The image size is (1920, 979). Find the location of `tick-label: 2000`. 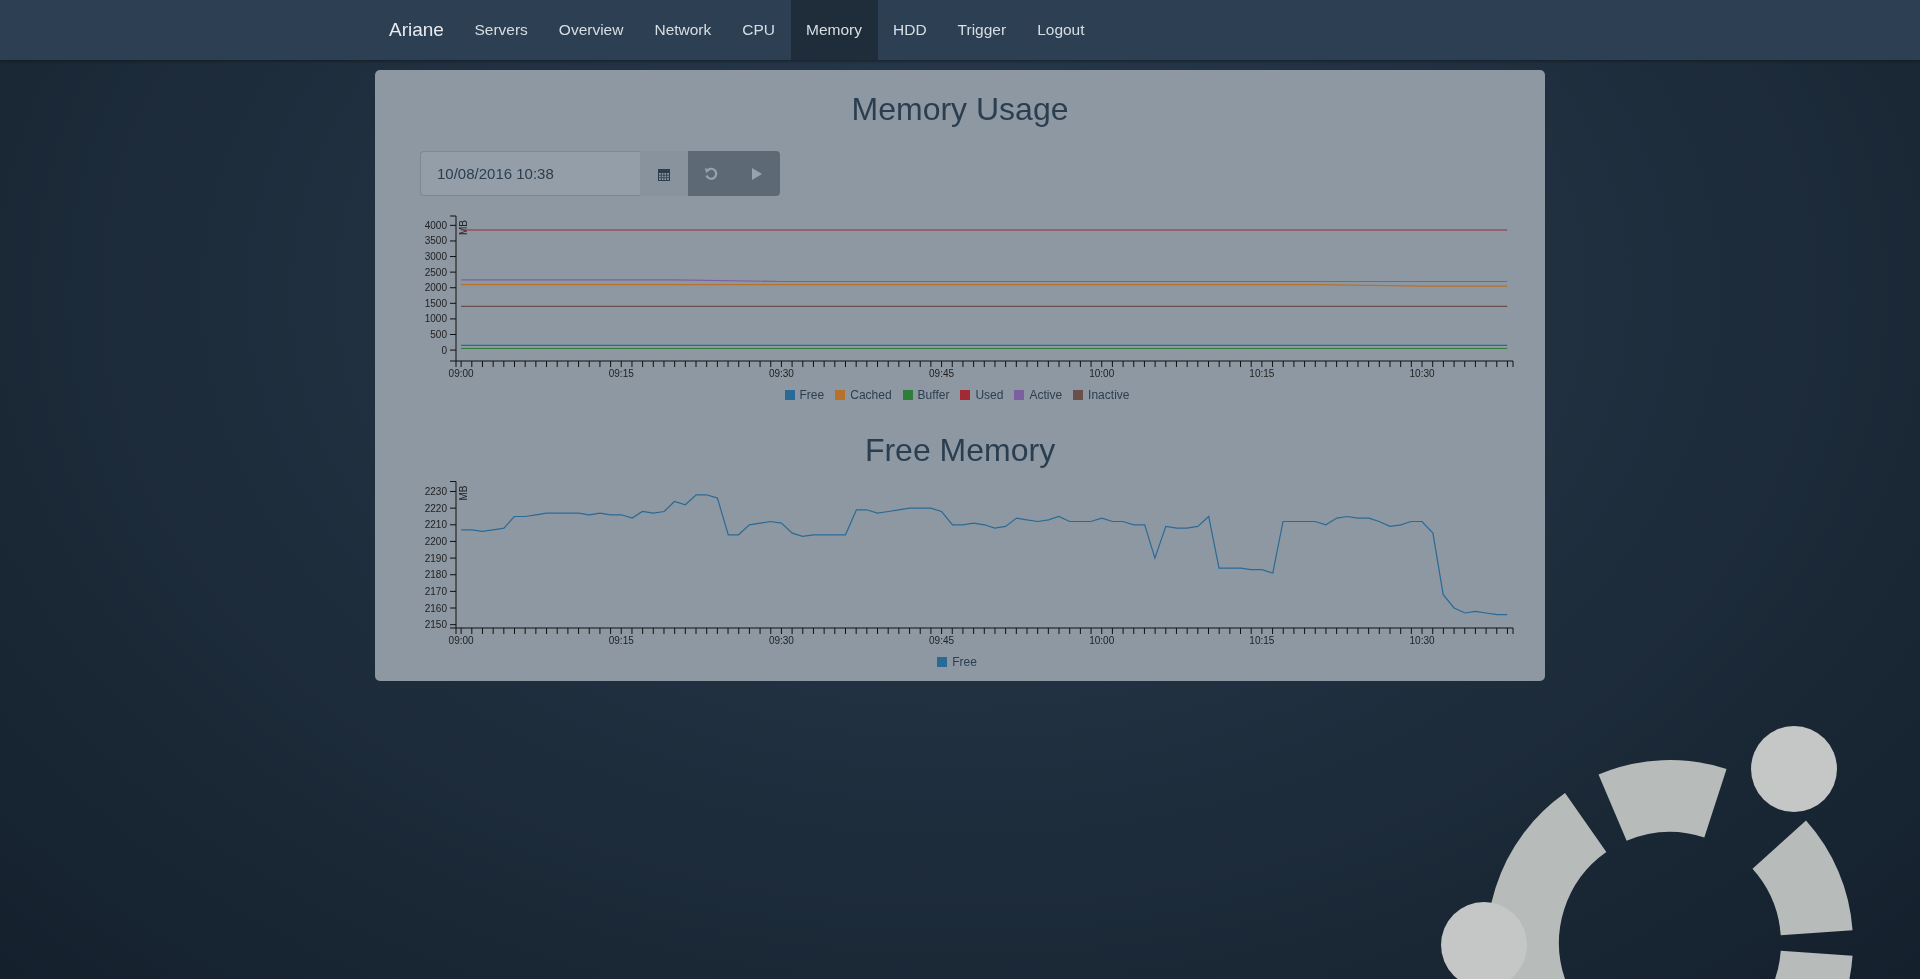

tick-label: 2000 is located at coordinates (435, 288).